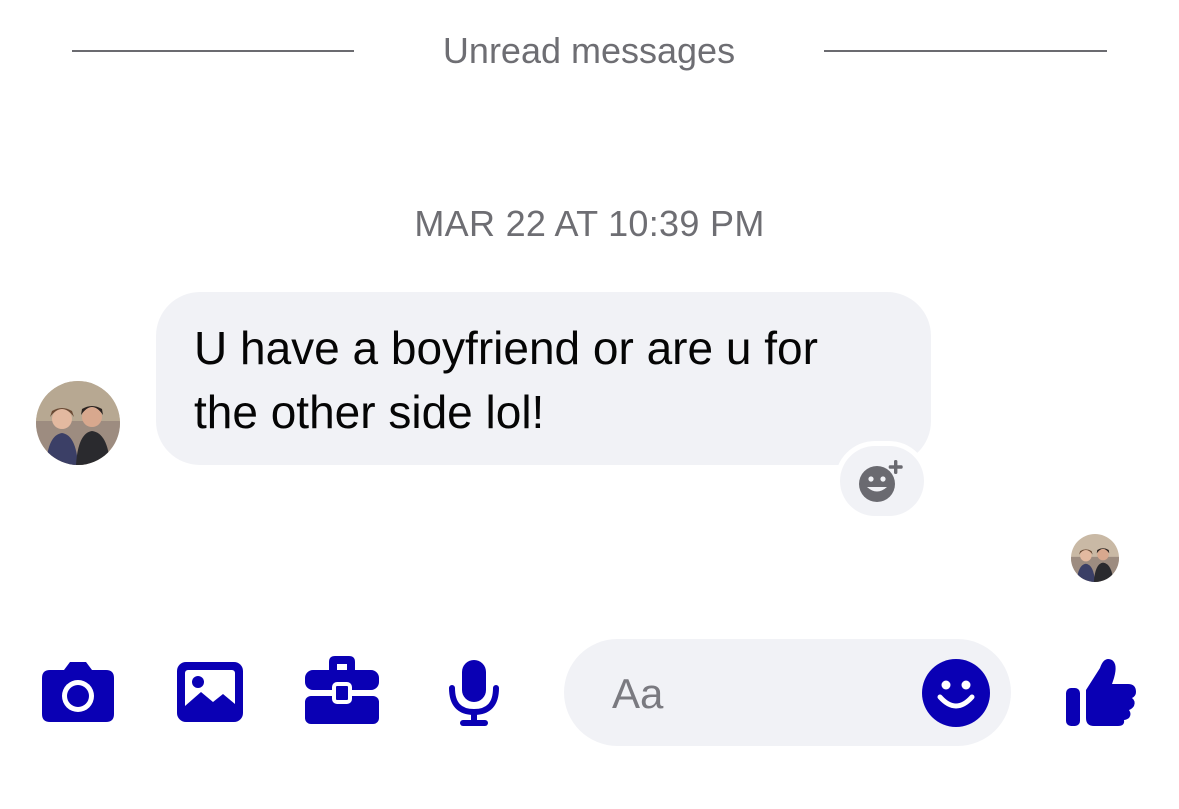 The width and height of the screenshot is (1179, 809). I want to click on briefcase-icon, so click(342, 690).